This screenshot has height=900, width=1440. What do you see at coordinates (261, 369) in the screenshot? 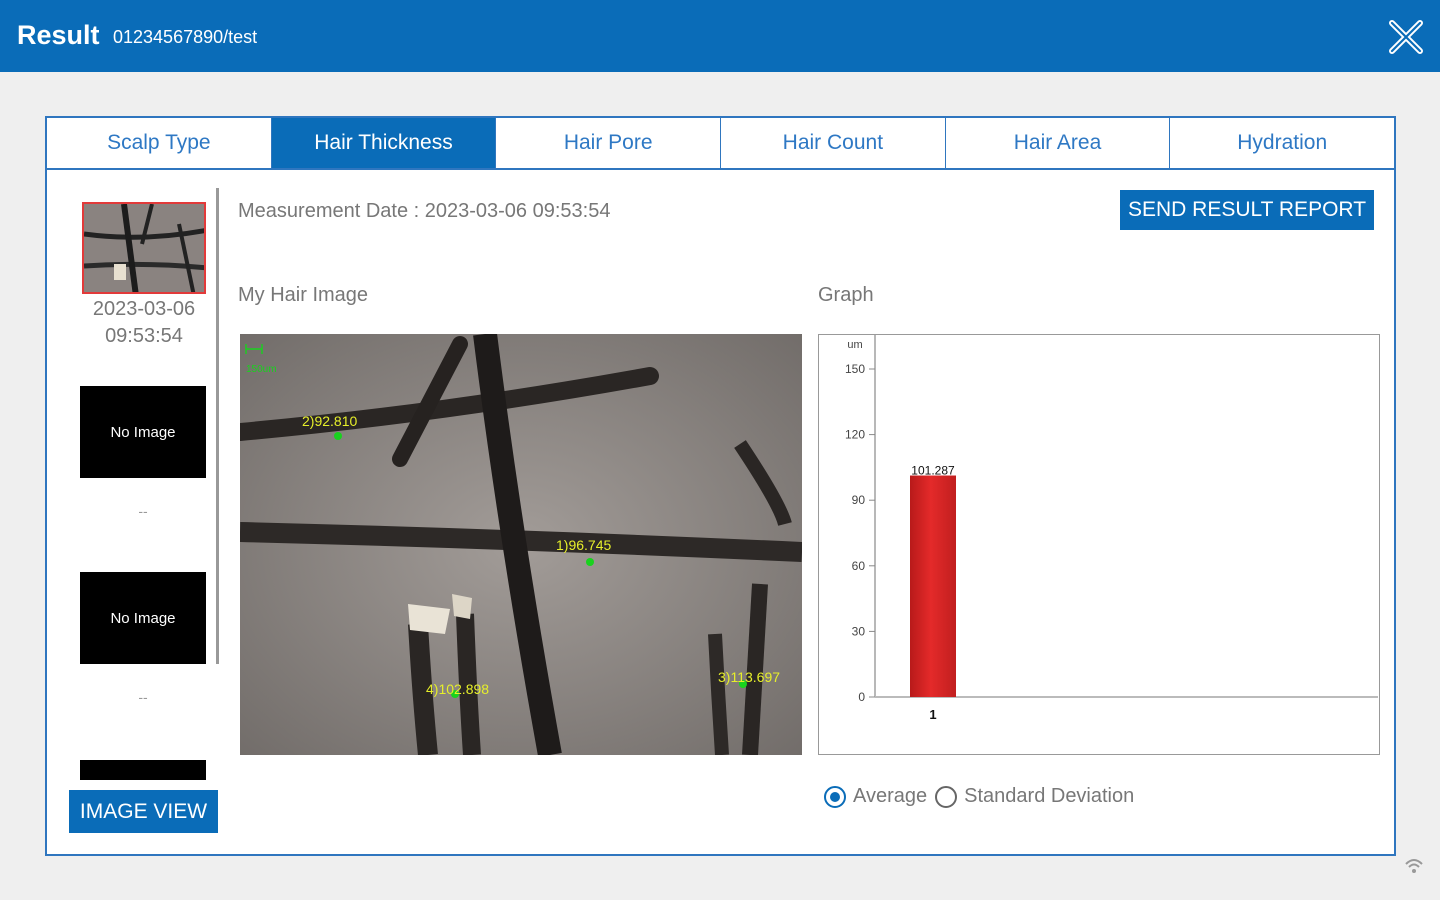
I see `scale-label: 150um` at bounding box center [261, 369].